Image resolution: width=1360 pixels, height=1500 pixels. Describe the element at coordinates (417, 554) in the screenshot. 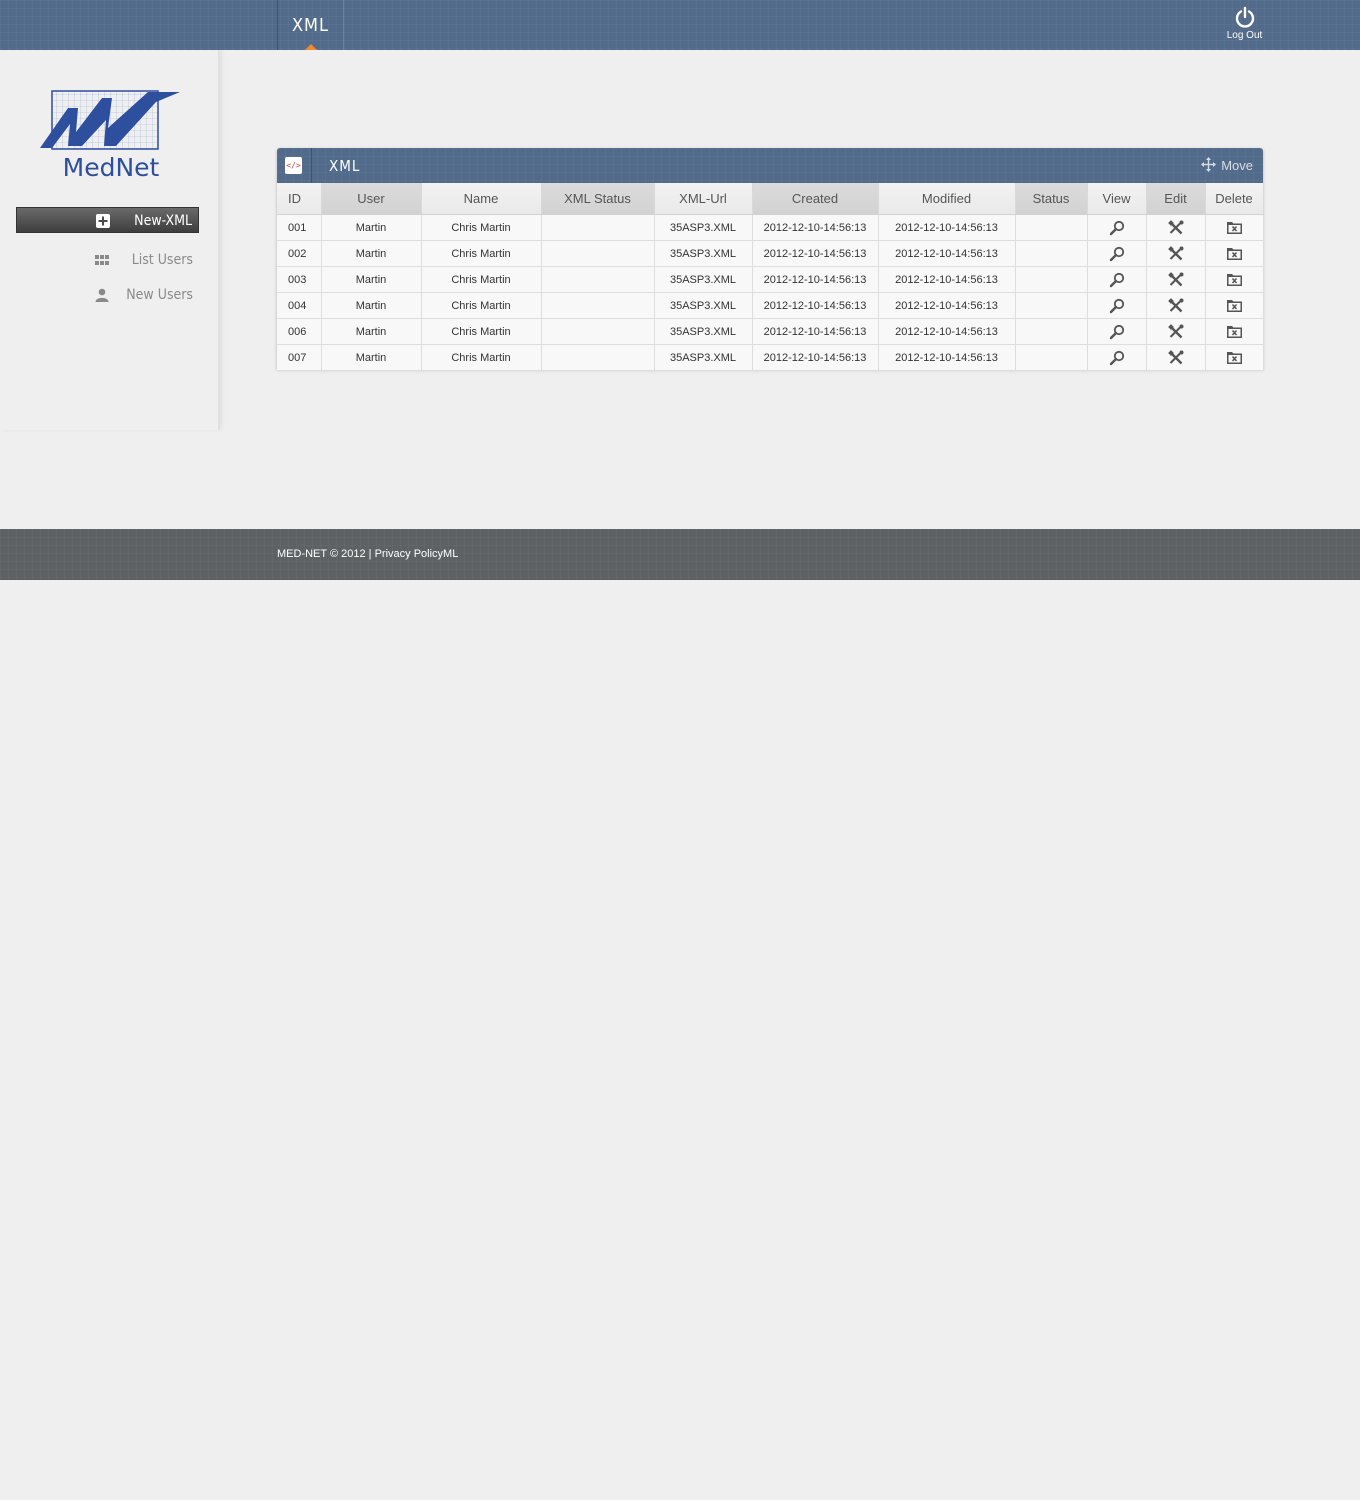

I see `privacy-policy-link: Privacy PolicyML` at that location.